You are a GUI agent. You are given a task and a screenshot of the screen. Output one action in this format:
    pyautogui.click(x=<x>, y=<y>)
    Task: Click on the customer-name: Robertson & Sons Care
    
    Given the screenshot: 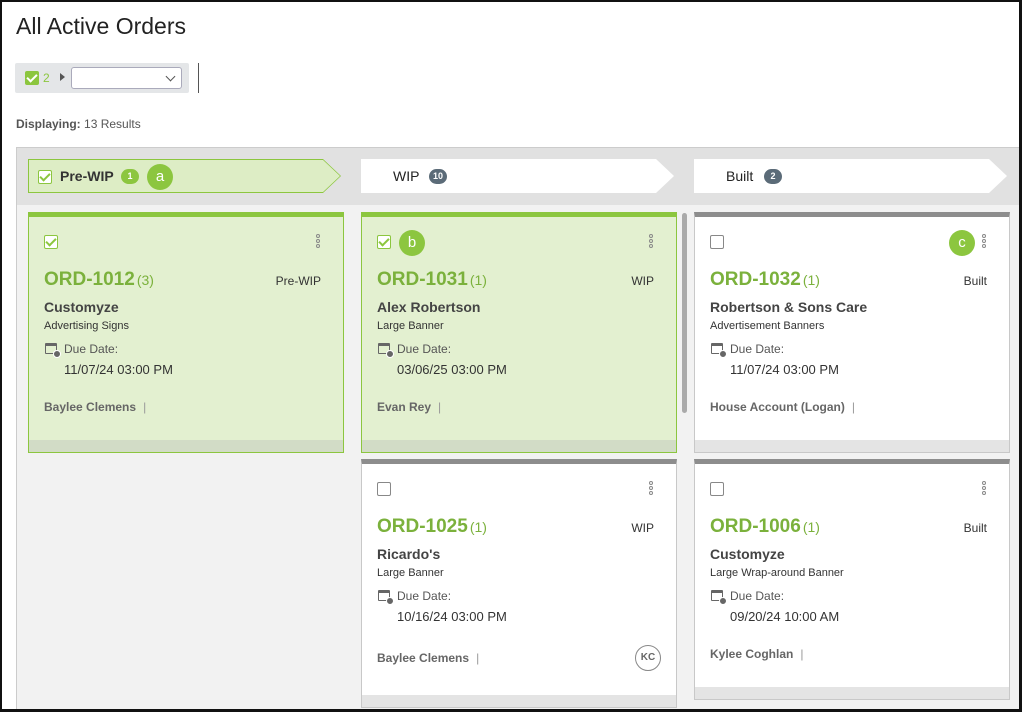 What is the action you would take?
    pyautogui.click(x=789, y=307)
    